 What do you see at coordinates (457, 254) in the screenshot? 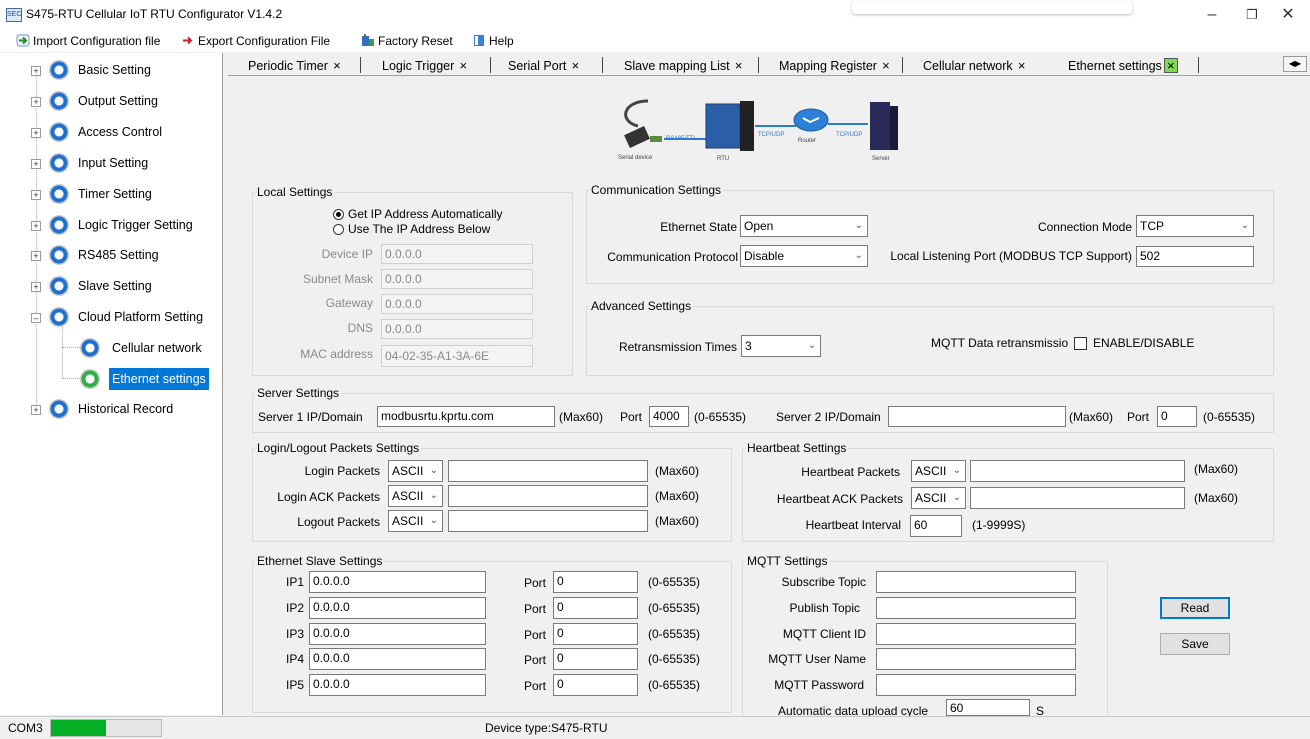
I see `device-ip-field: 0.0.0.0` at bounding box center [457, 254].